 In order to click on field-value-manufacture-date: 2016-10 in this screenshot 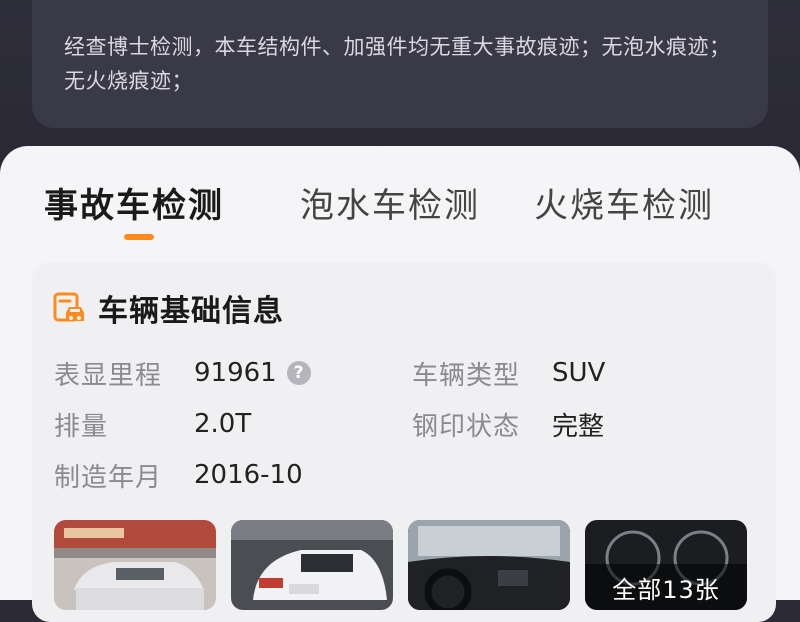, I will do `click(248, 475)`.